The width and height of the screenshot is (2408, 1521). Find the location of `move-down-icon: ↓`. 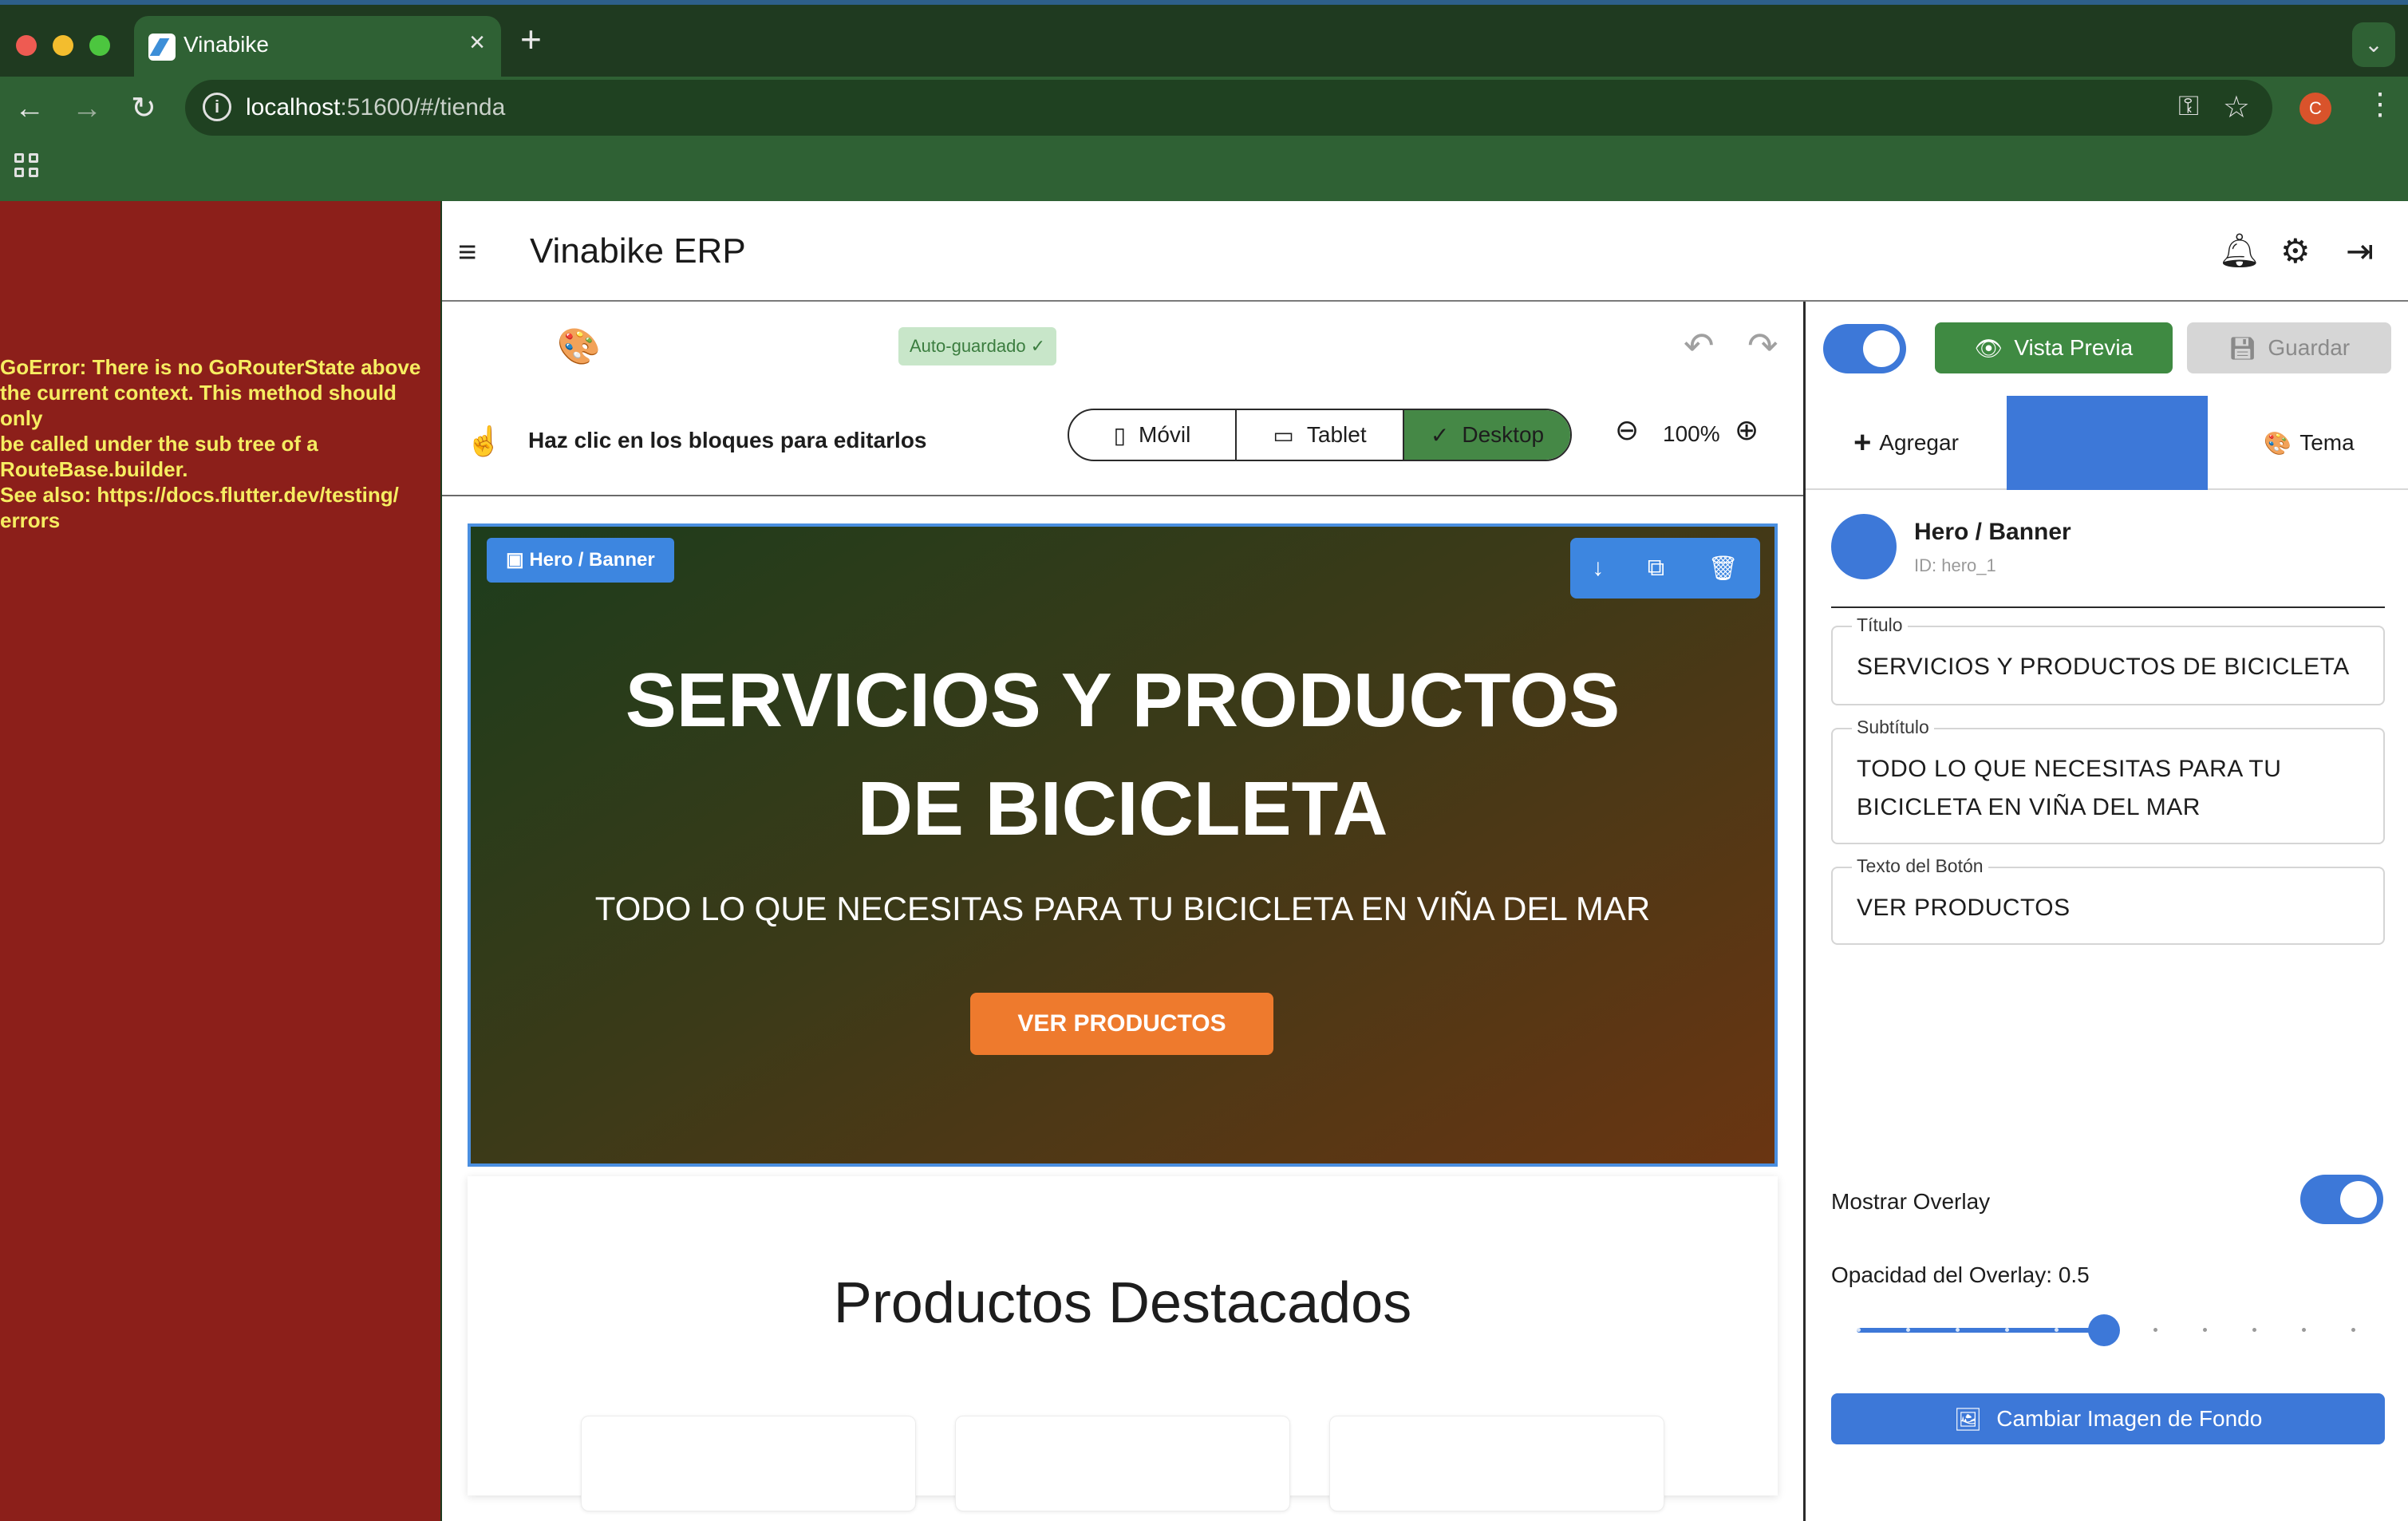

move-down-icon: ↓ is located at coordinates (1598, 568).